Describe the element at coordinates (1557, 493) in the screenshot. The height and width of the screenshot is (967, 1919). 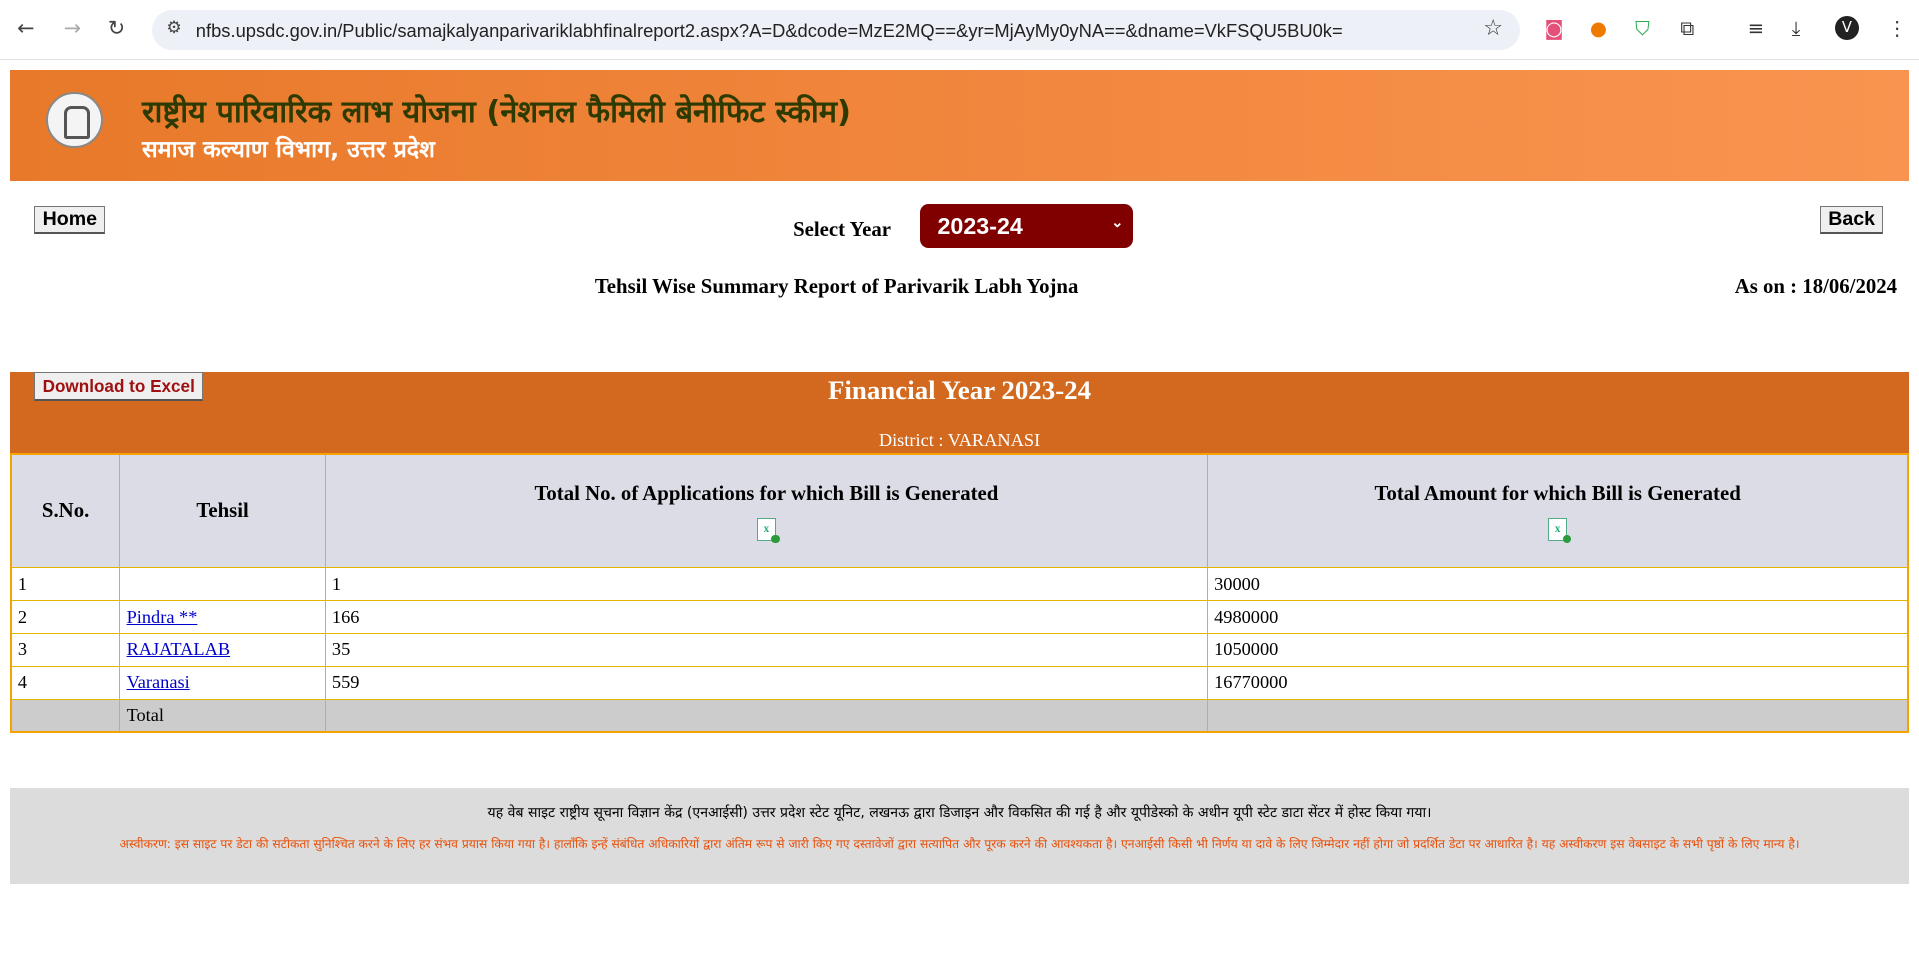
I see `col-amount-label: Total Amount for which Bill is Generated` at that location.